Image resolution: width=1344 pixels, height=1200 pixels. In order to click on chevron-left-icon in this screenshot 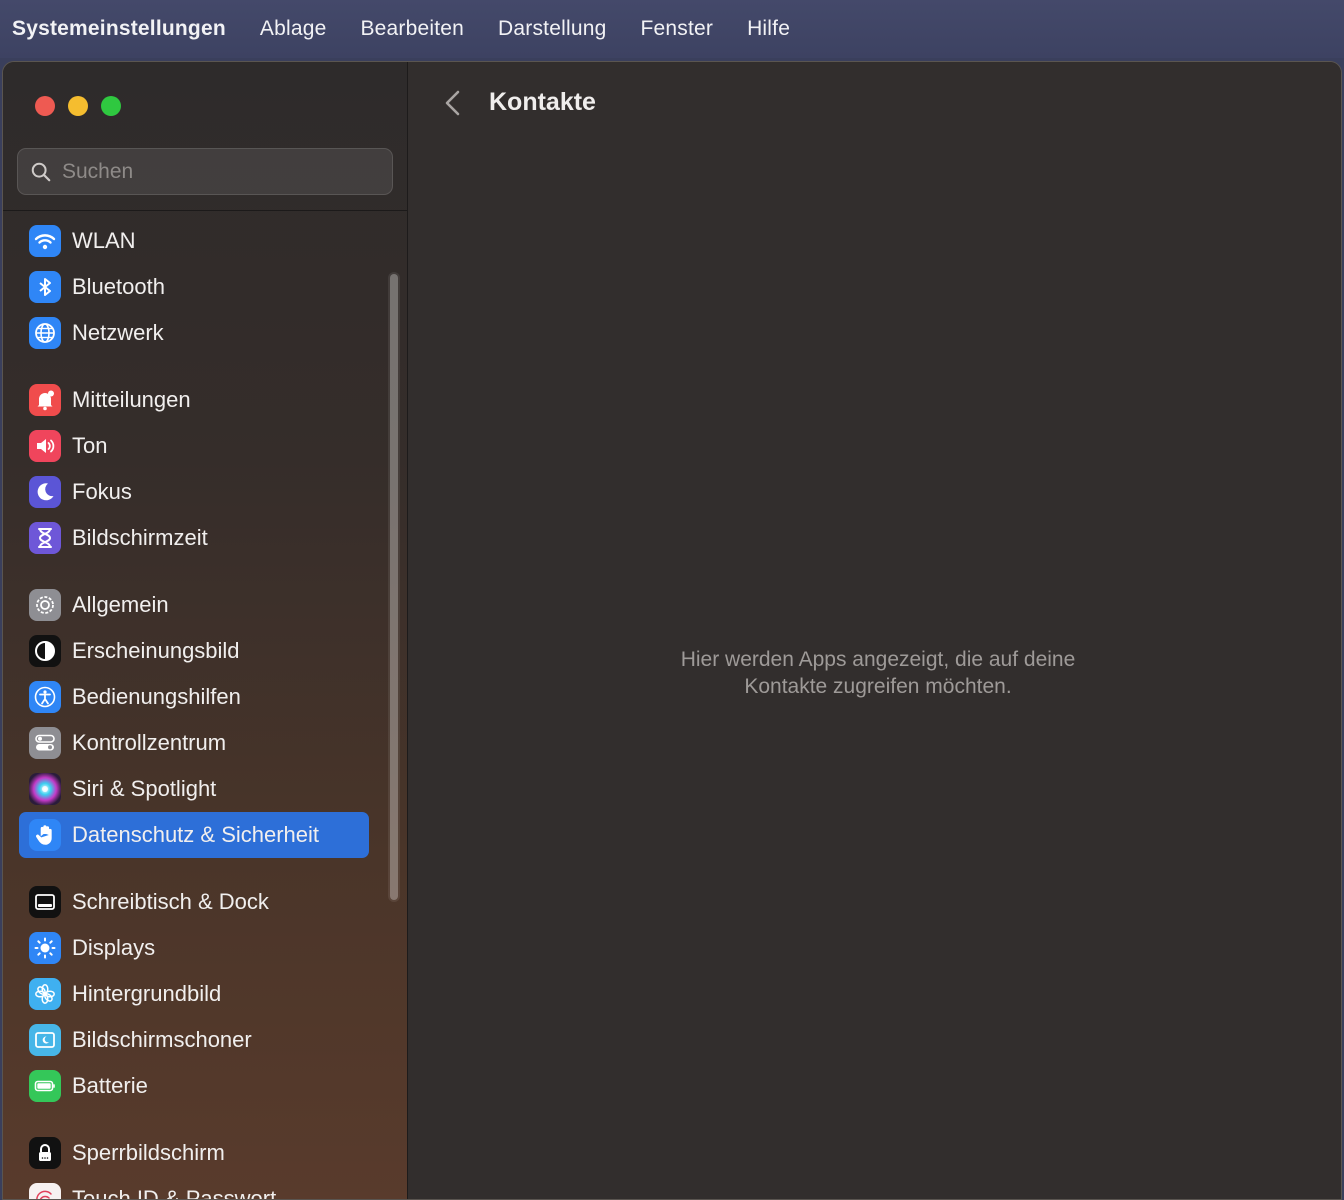, I will do `click(452, 103)`.